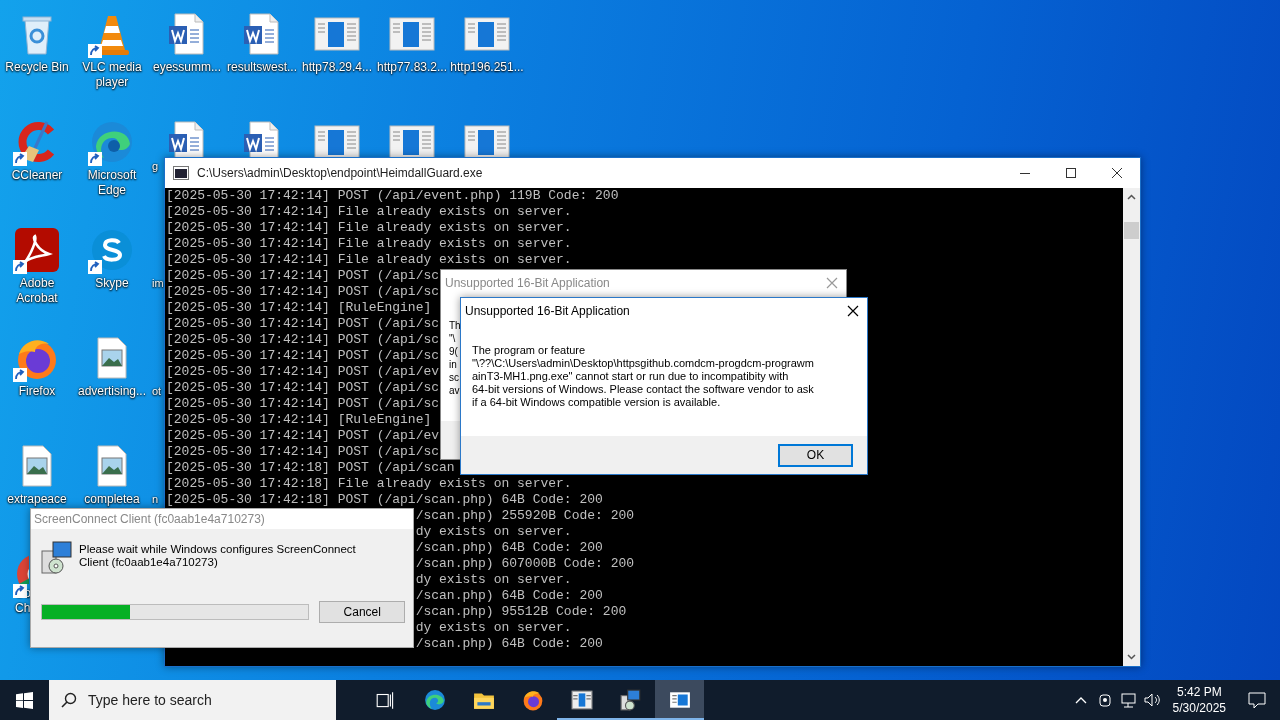  Describe the element at coordinates (643, 376) in the screenshot. I see `message-text: The program or feature "\??\C:\Users\admin\Desktop\httpsgithub.comdcm-progdcm-prograwm ainT3-MH1.png.exe" cannot start or run due to incompatibity with 64-bit versions of Windows. Please contact the software vendor to ask if a 64-bit Windows compatible version is available.` at that location.